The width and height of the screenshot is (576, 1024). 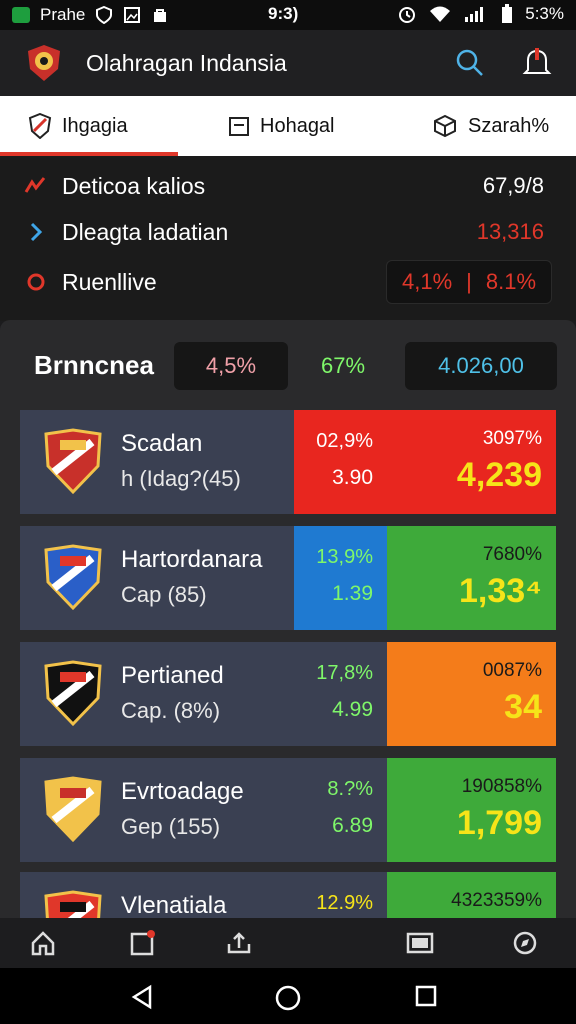 What do you see at coordinates (537, 63) in the screenshot?
I see `notification-bell-icon` at bounding box center [537, 63].